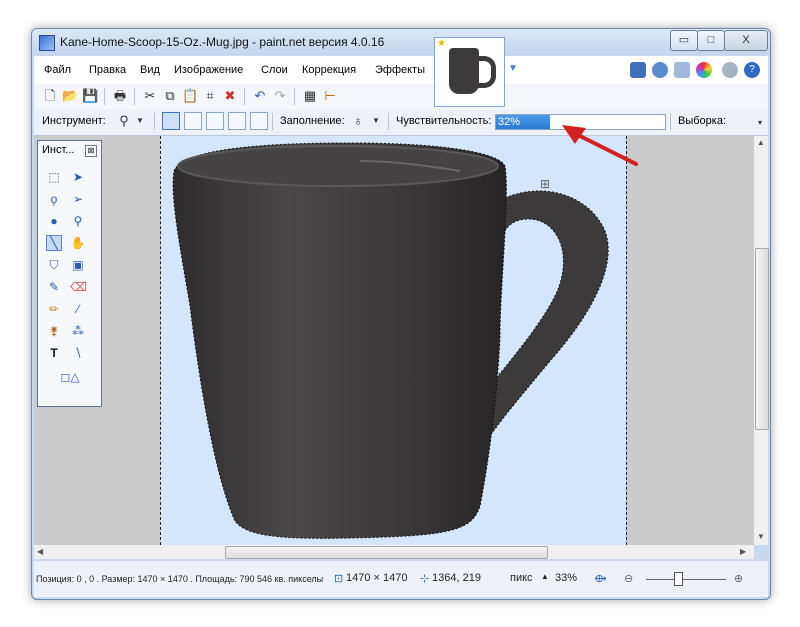  What do you see at coordinates (760, 123) in the screenshot?
I see `toolbar-overflow-icon: ▾` at bounding box center [760, 123].